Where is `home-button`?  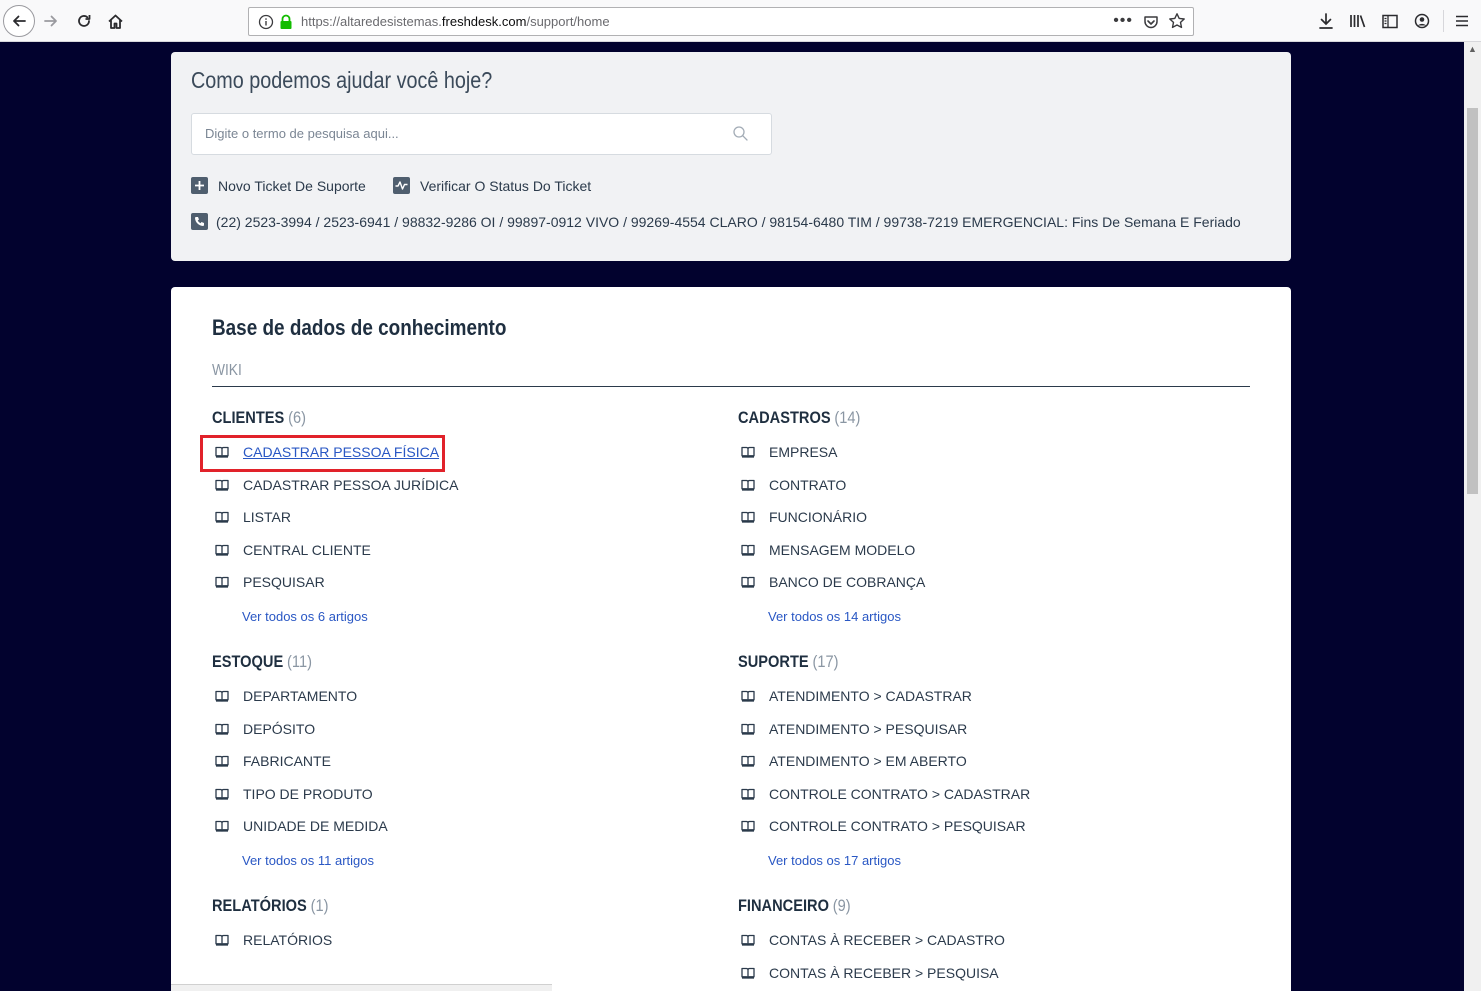 home-button is located at coordinates (115, 21).